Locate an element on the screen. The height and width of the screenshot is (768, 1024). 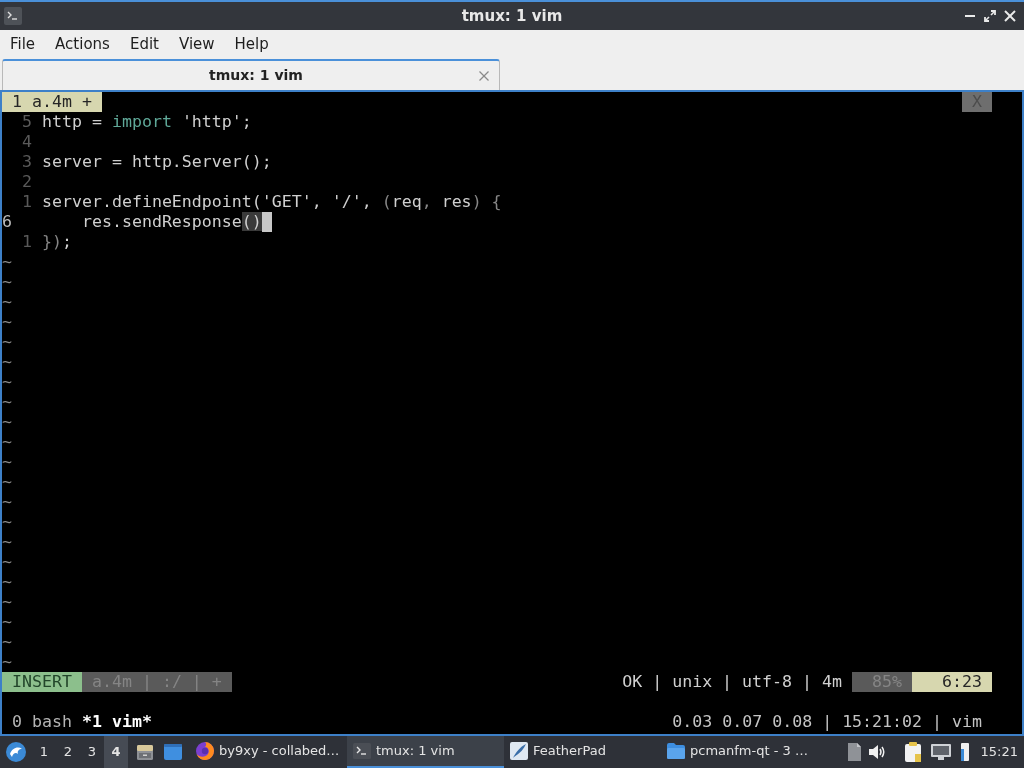
line-number: 3 is located at coordinates (27, 162).